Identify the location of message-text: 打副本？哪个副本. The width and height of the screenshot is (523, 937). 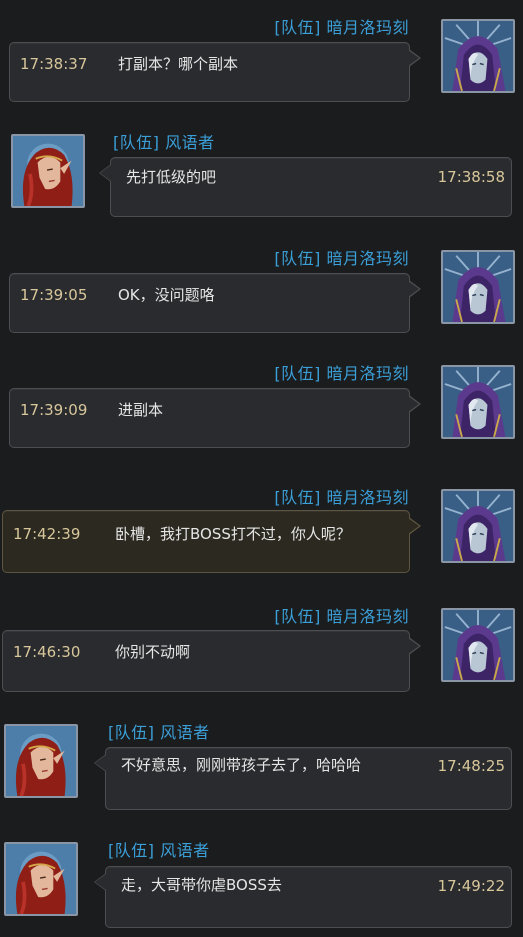
(178, 64).